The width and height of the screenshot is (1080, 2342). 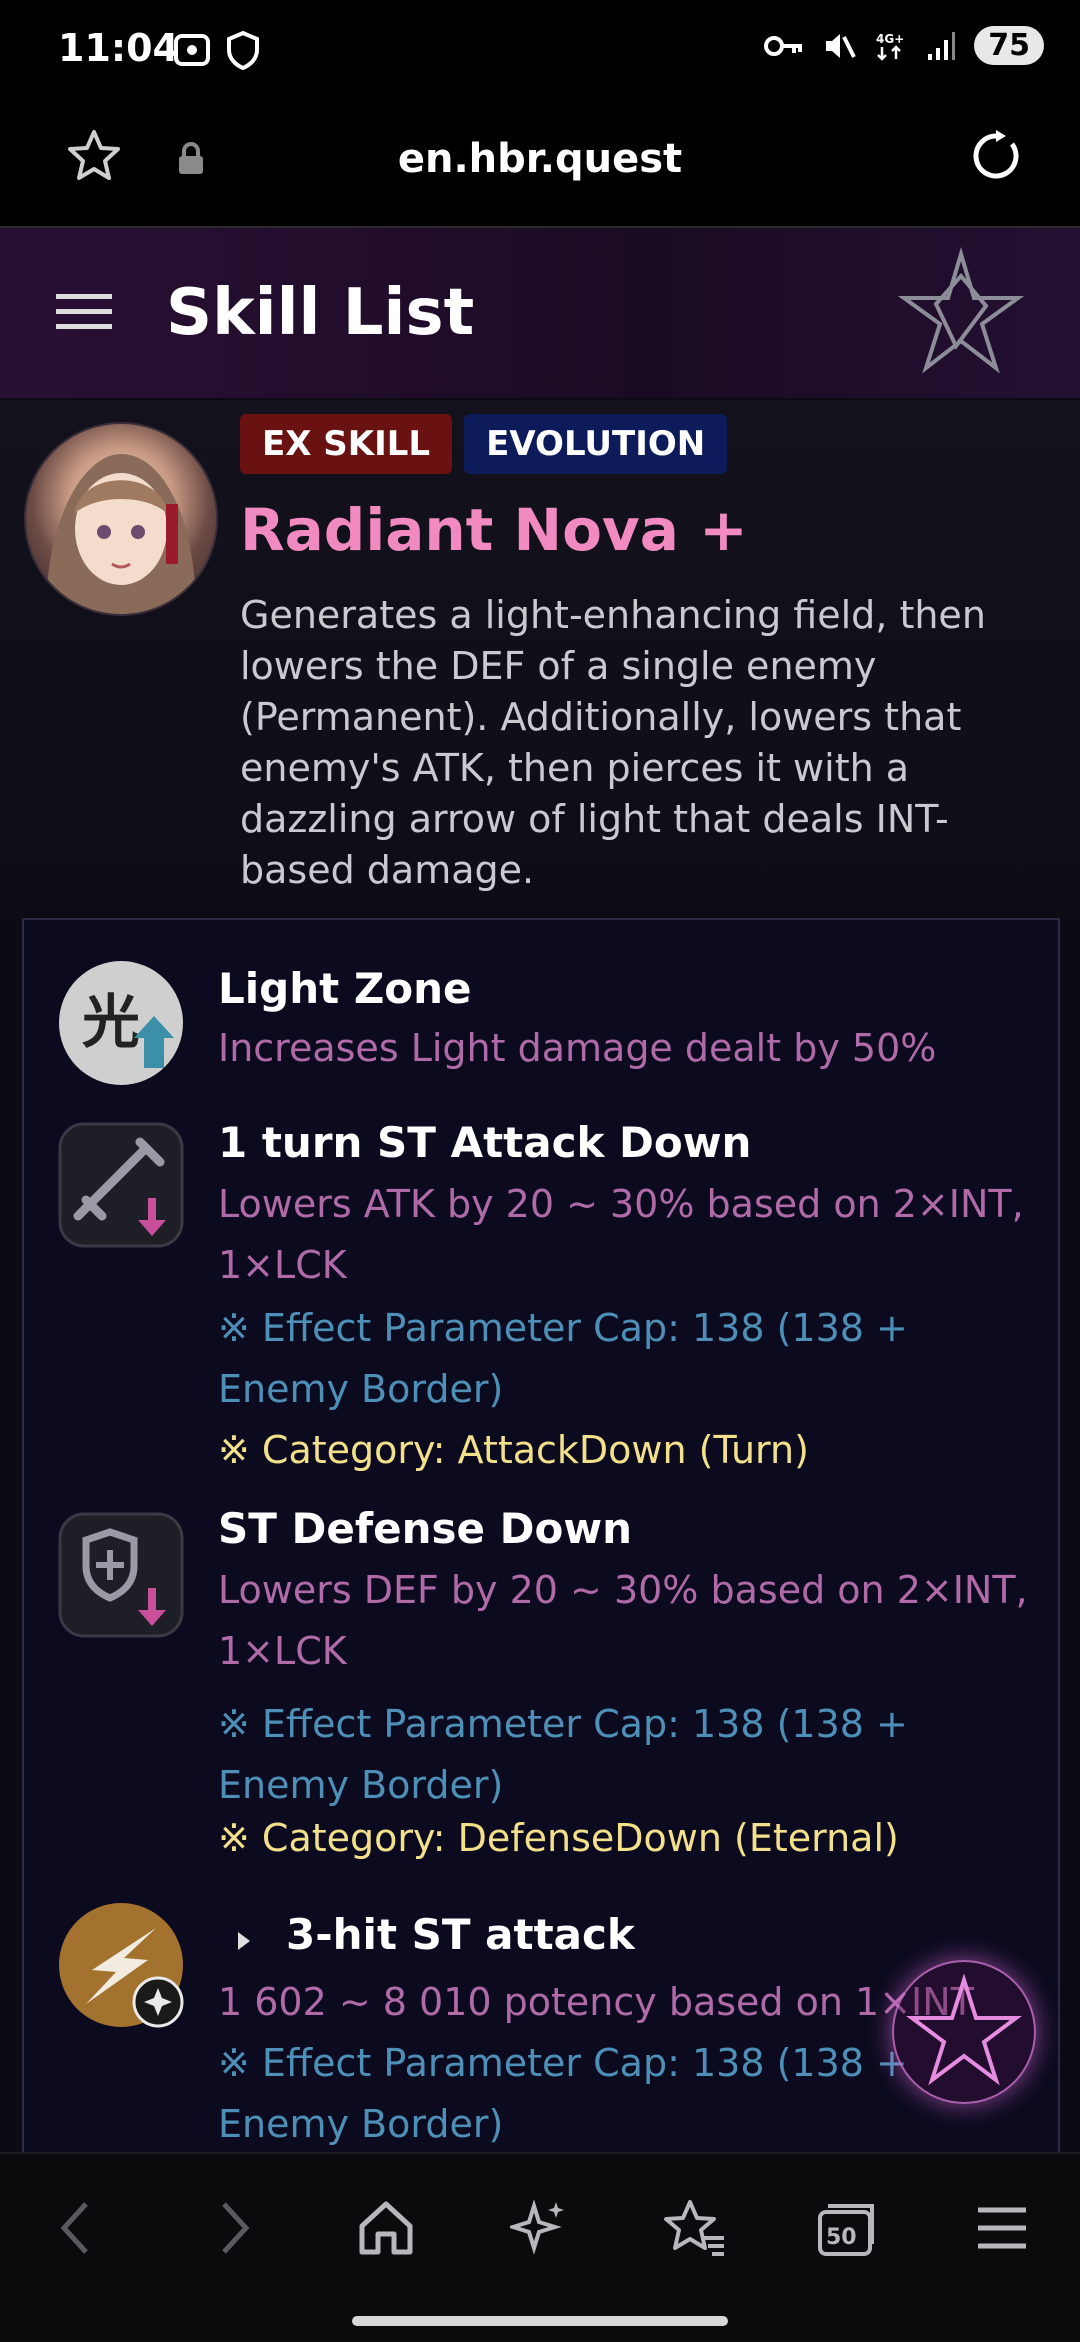 I want to click on avatar-illustration, so click(x=121, y=534).